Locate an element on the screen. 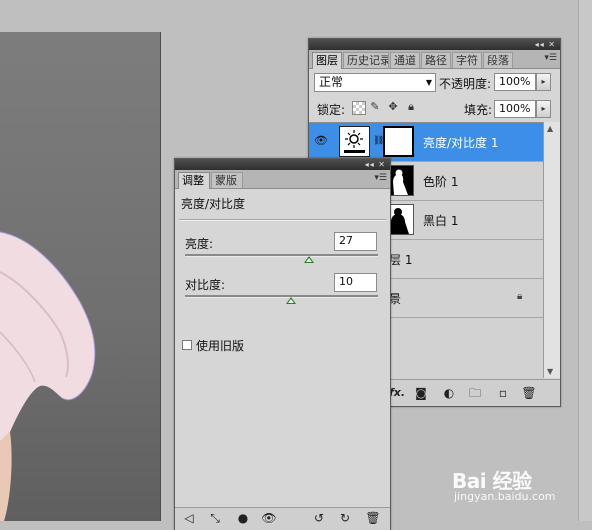 Image resolution: width=592 pixels, height=530 pixels. tab-channels: 通道 is located at coordinates (405, 60).